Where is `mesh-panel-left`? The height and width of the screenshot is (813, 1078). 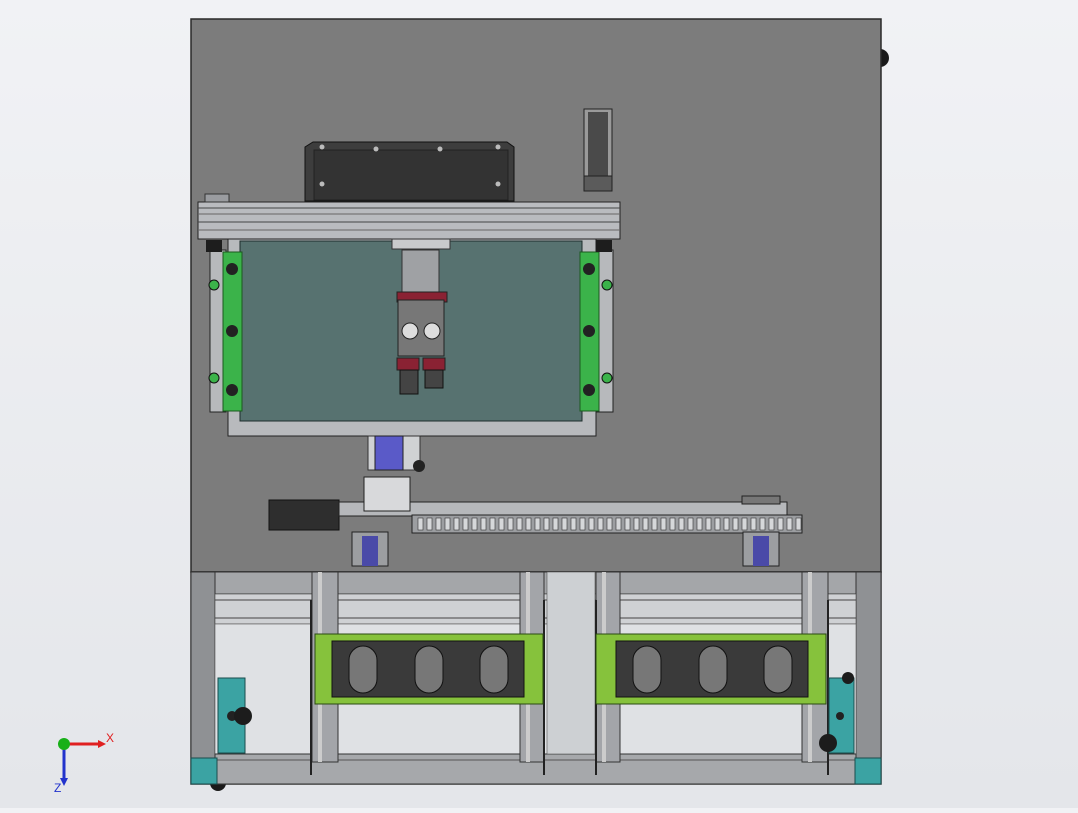
mesh-panel-left is located at coordinates (429, 669).